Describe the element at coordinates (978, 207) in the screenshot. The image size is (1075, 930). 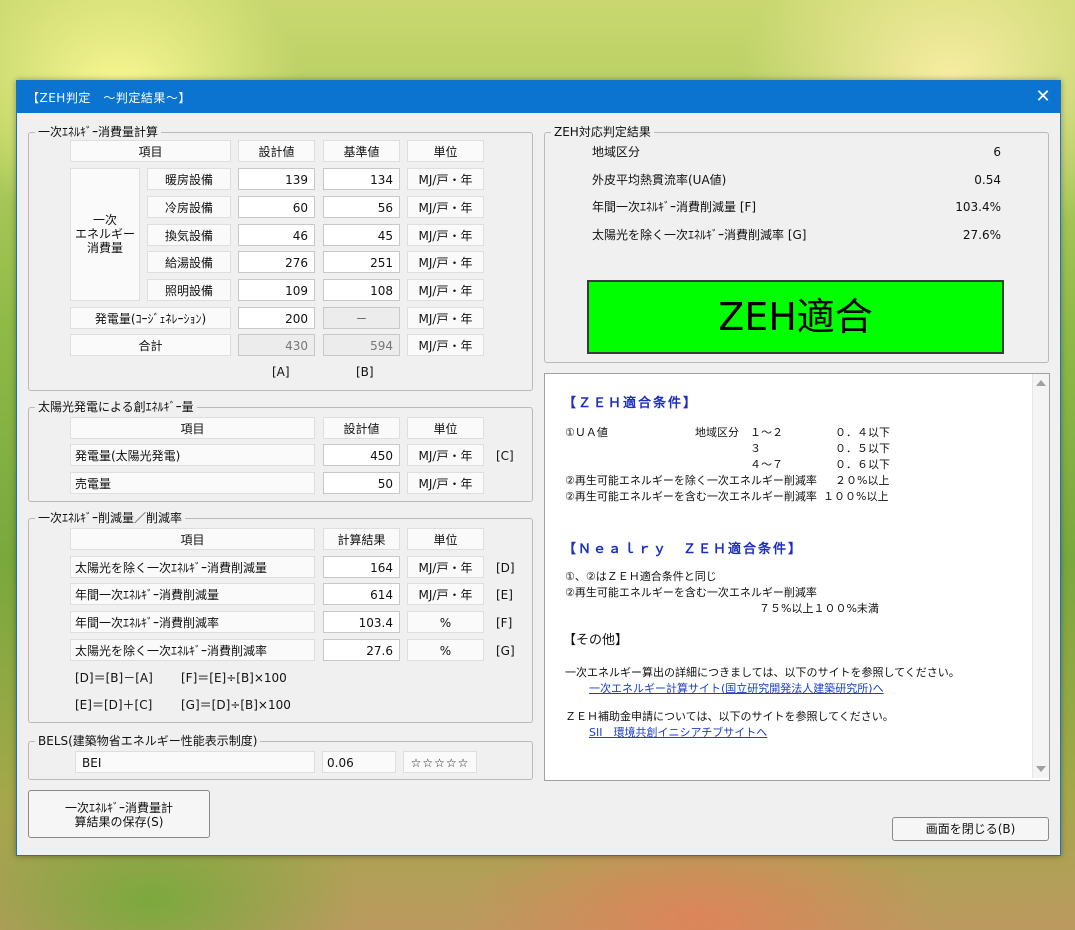
I see `result-value-f: 103.4%` at that location.